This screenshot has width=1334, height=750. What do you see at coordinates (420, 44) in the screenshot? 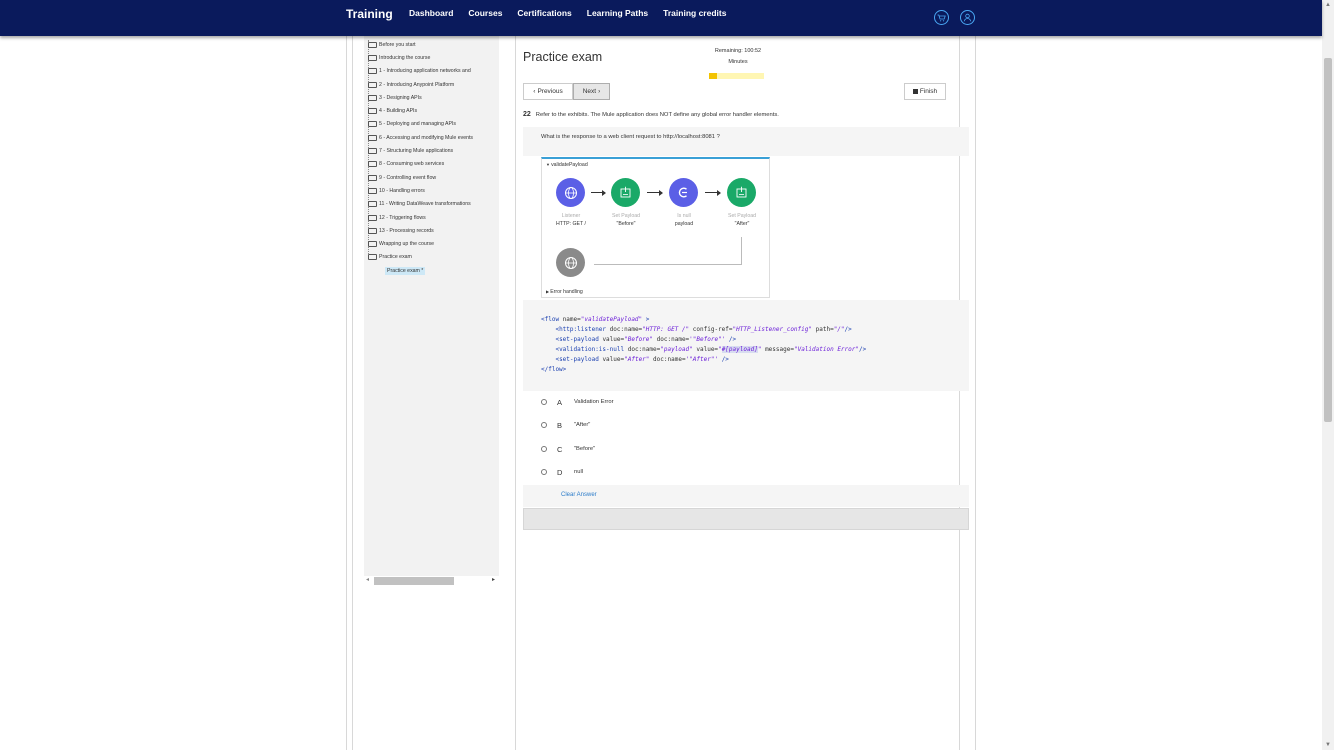
I see `outline-item: Before you start` at bounding box center [420, 44].